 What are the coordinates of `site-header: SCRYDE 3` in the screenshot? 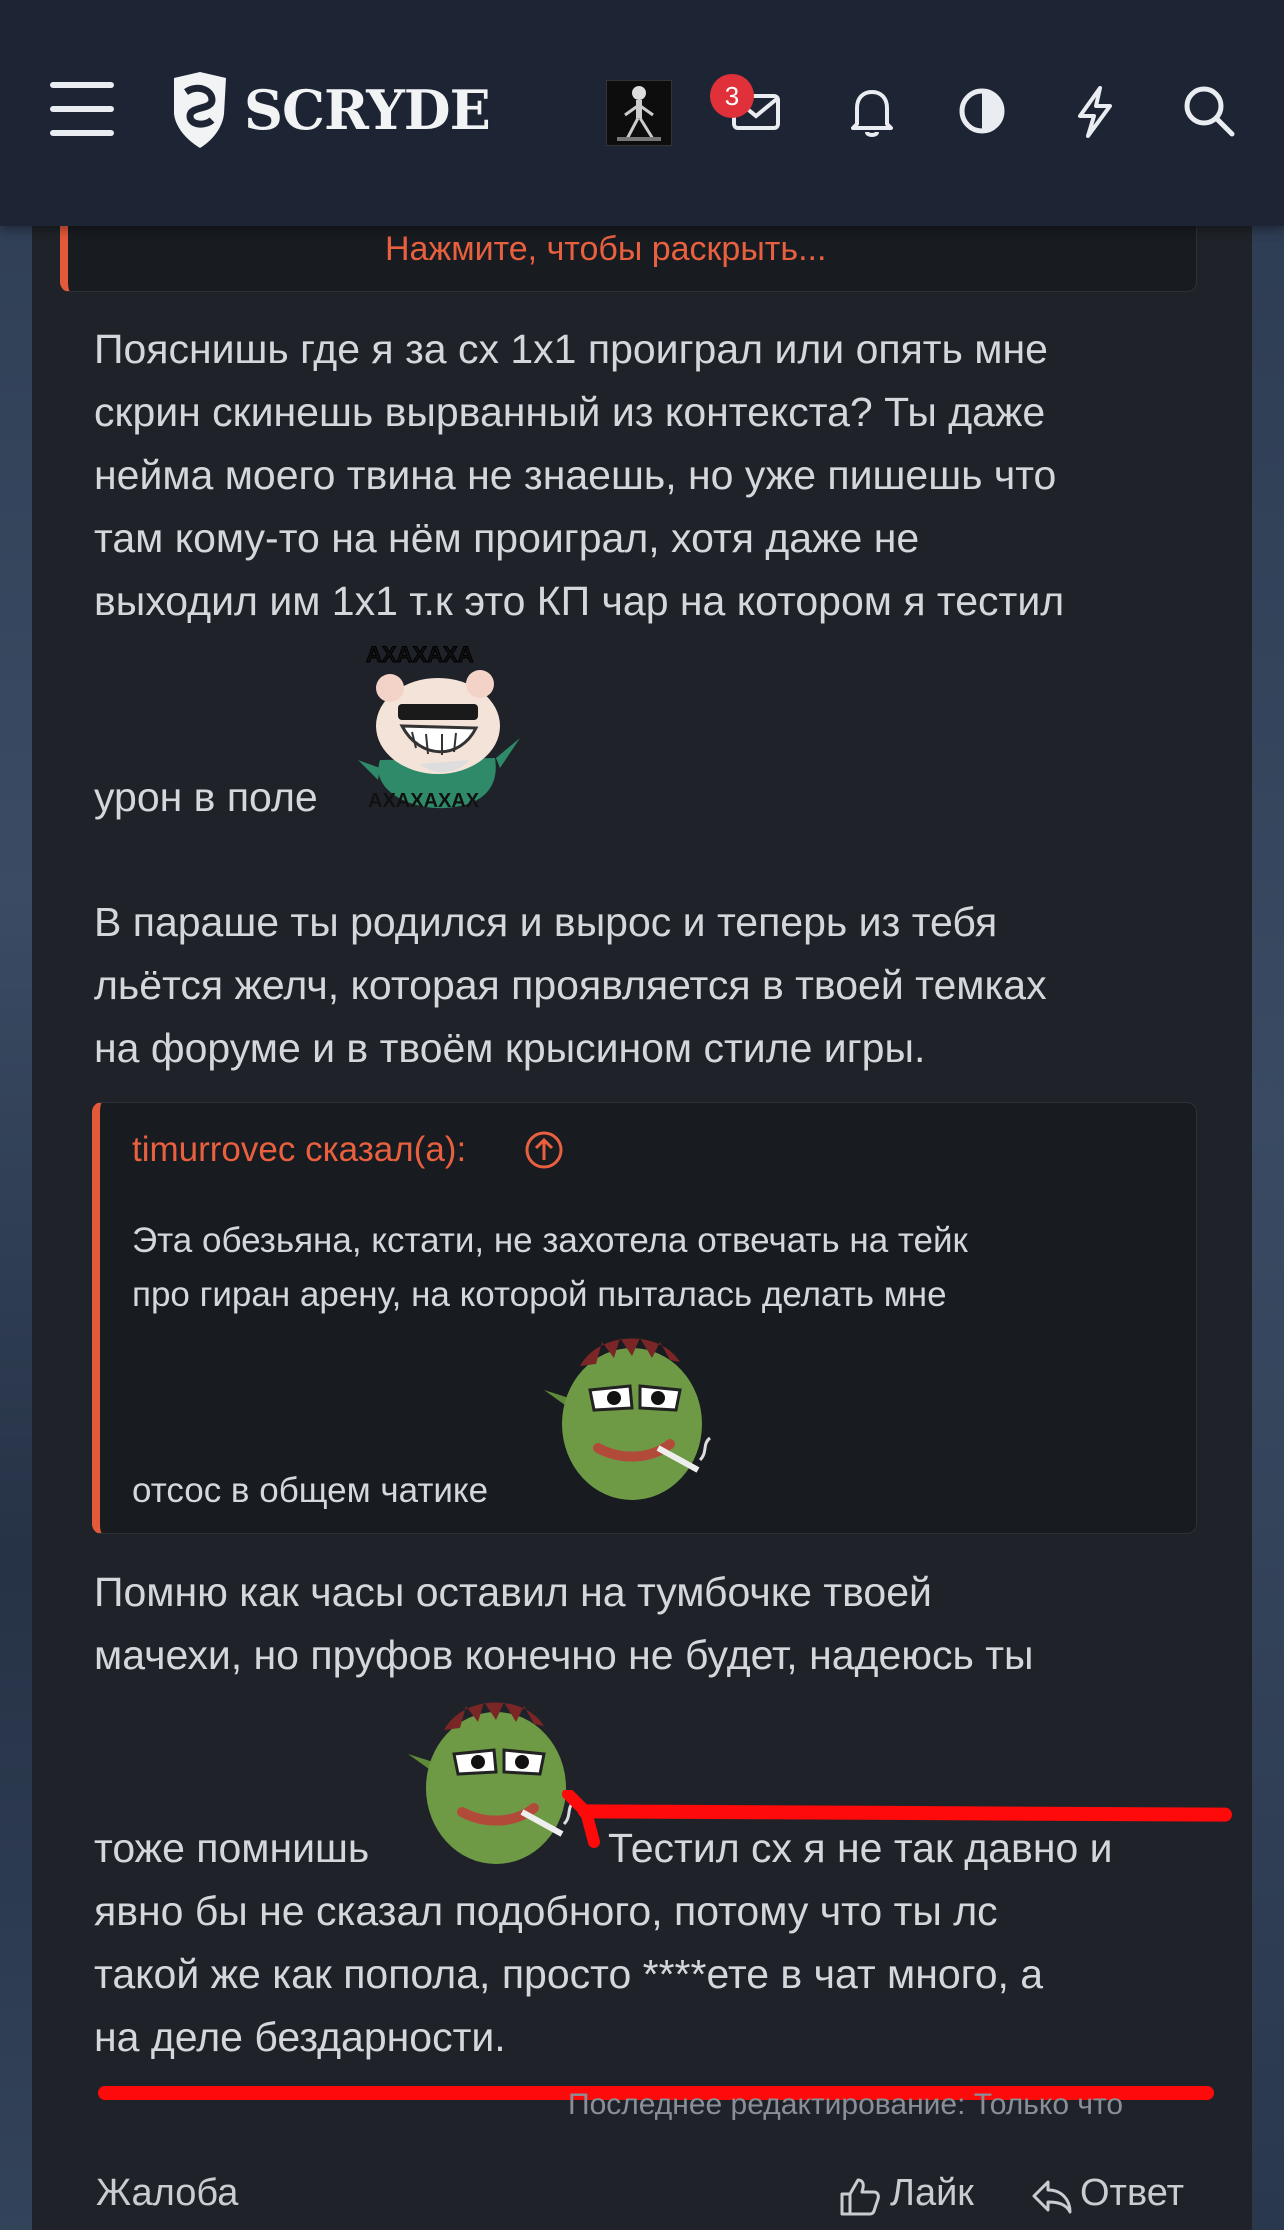 It's located at (642, 113).